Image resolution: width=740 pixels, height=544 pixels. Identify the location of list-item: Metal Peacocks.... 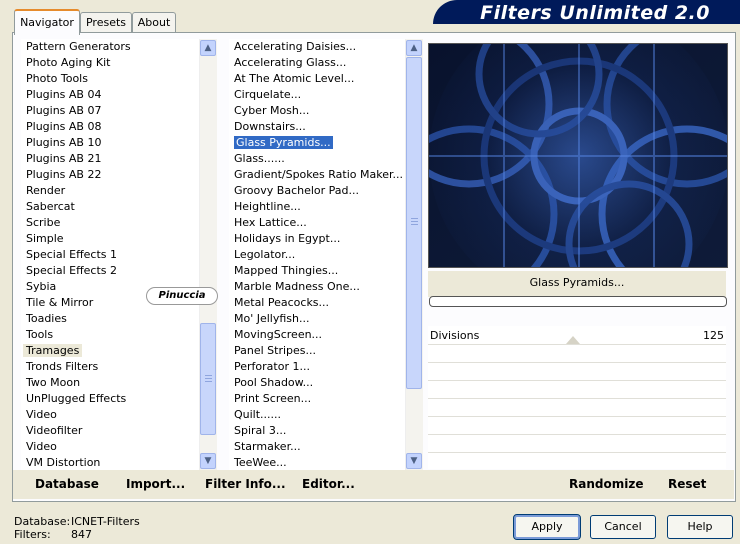
(317, 303).